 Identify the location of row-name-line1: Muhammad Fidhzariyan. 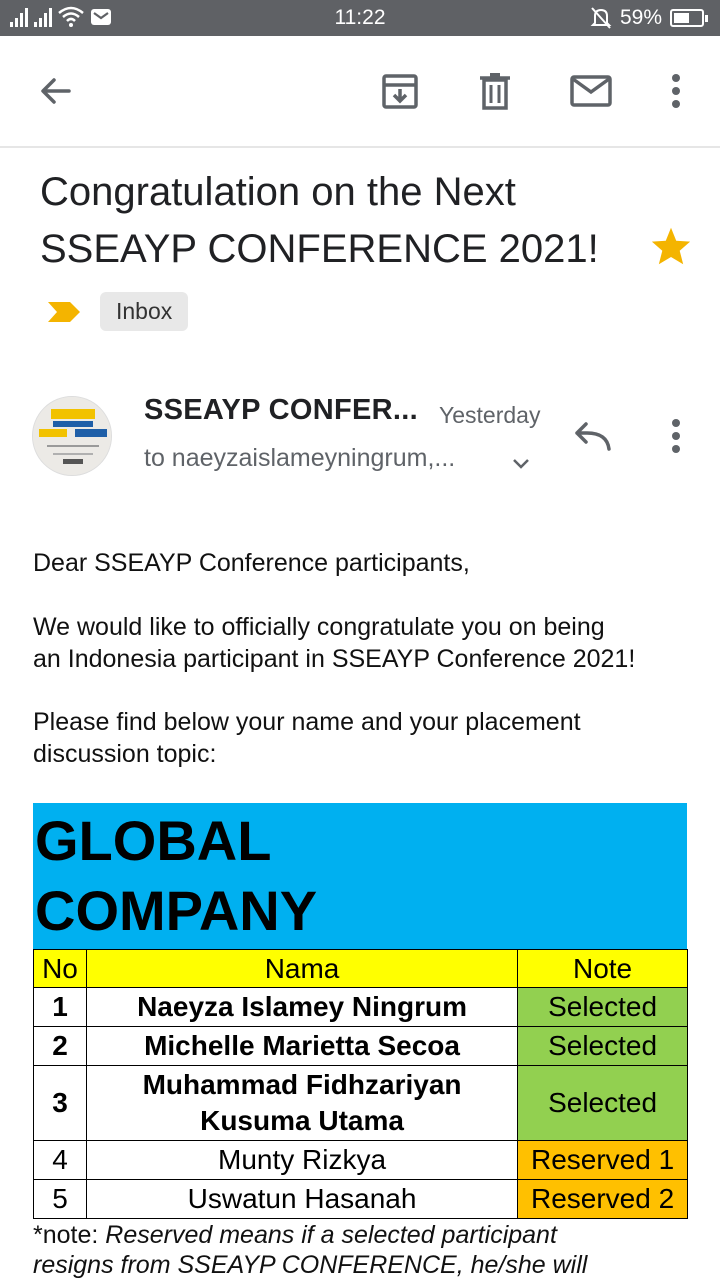
(302, 1084).